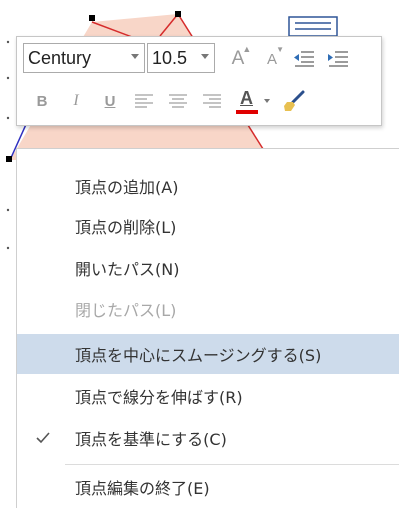  I want to click on grow-font-icon: A ▲, so click(241, 56).